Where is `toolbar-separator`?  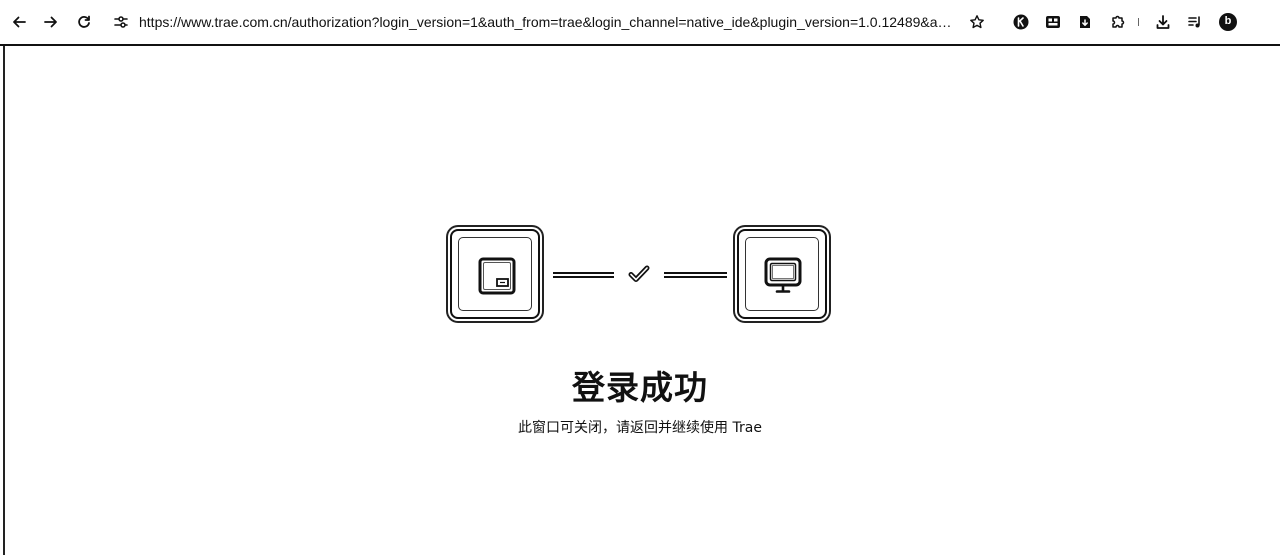 toolbar-separator is located at coordinates (1138, 22).